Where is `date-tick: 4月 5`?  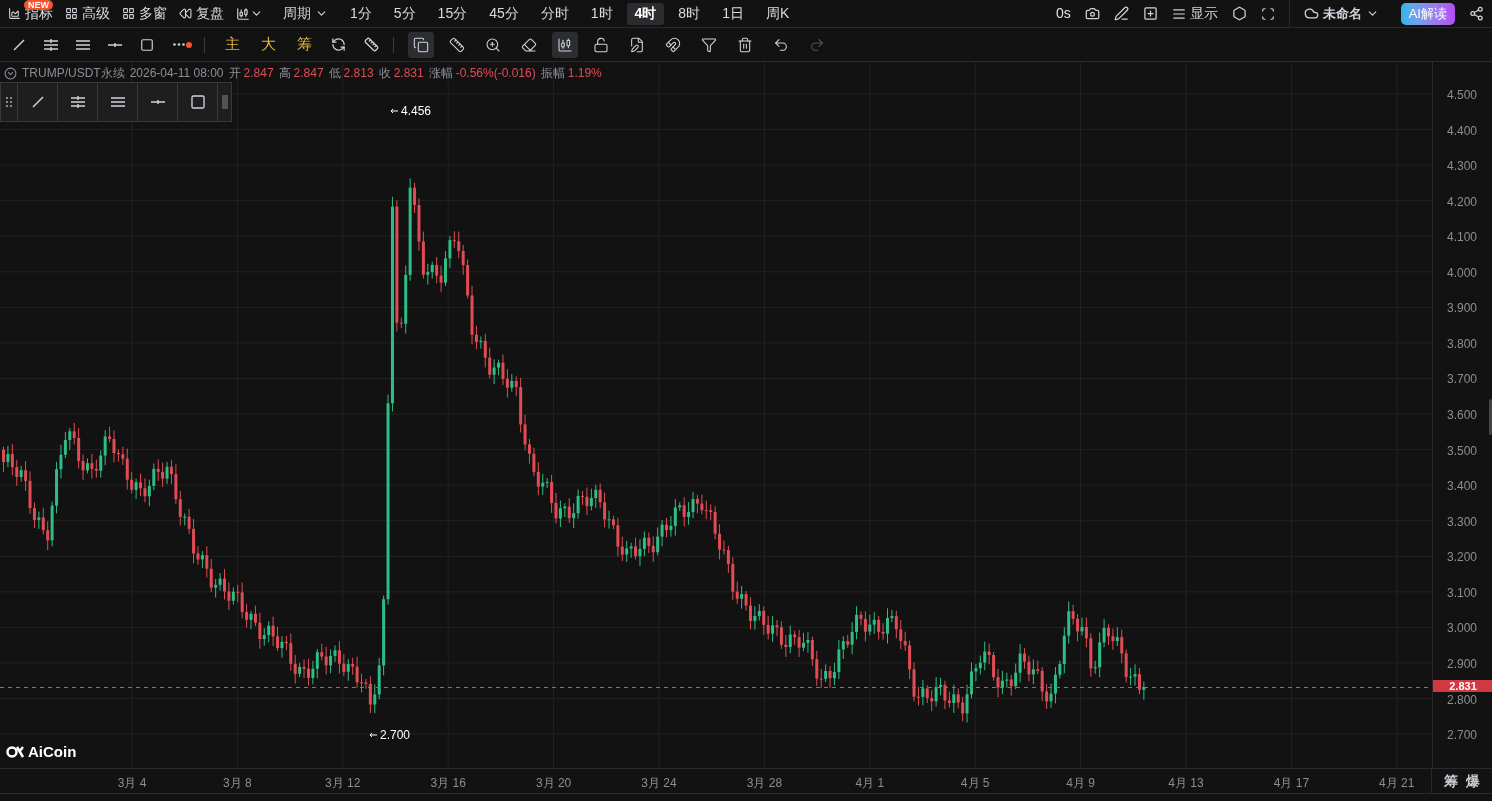
date-tick: 4月 5 is located at coordinates (975, 783).